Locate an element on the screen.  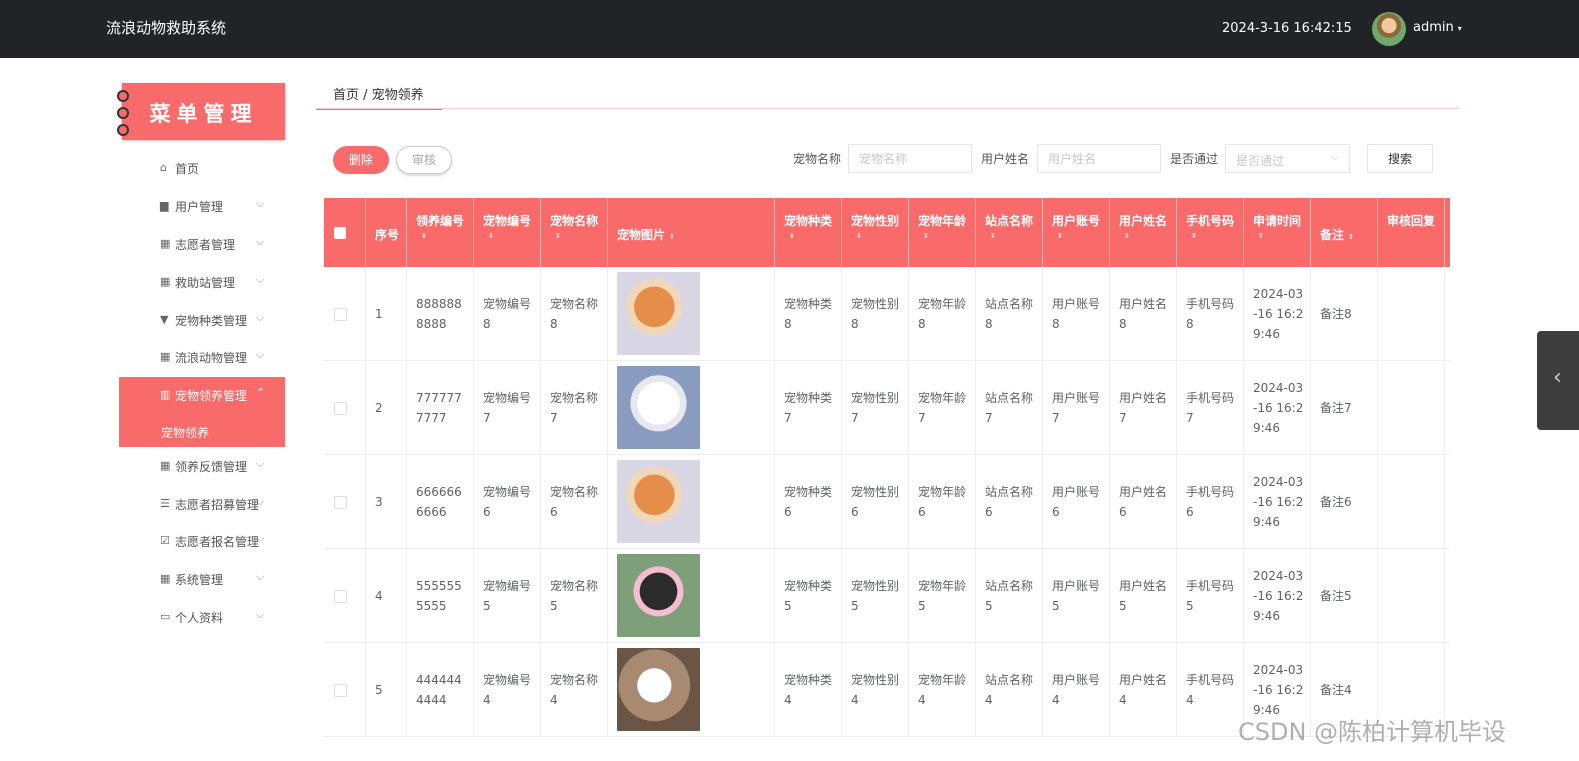
header-cell: 宠物图片 ⇕ is located at coordinates (691, 232).